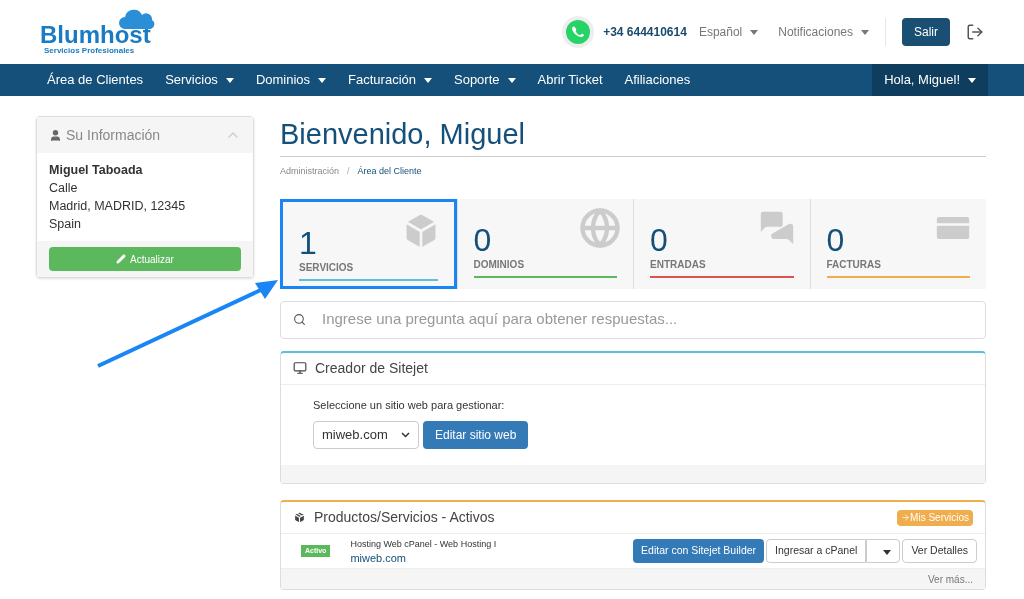 This screenshot has height=599, width=1024. What do you see at coordinates (816, 551) in the screenshot?
I see `cpanel-button: Ingresar a cPanel` at bounding box center [816, 551].